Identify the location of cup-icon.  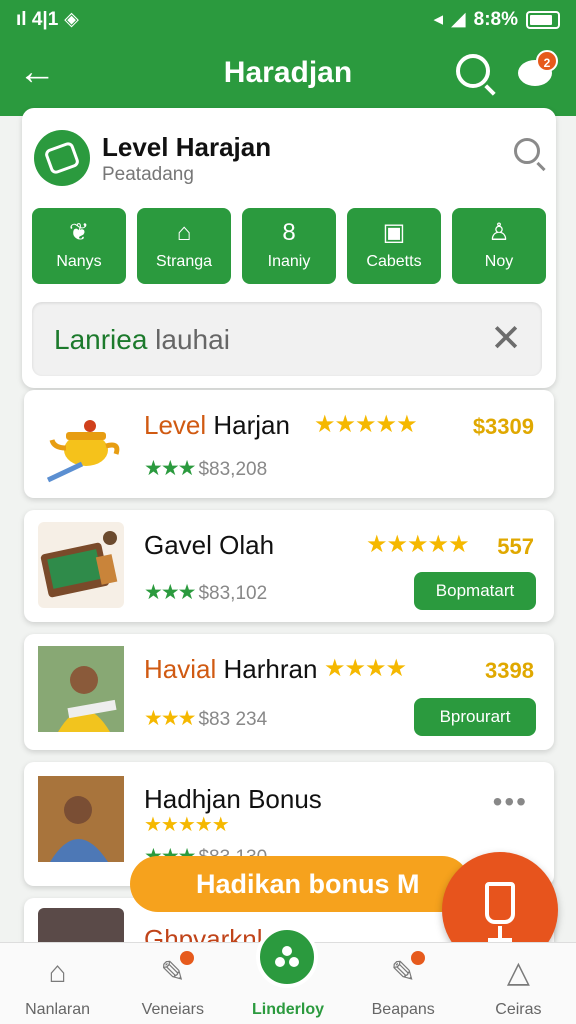
(500, 903).